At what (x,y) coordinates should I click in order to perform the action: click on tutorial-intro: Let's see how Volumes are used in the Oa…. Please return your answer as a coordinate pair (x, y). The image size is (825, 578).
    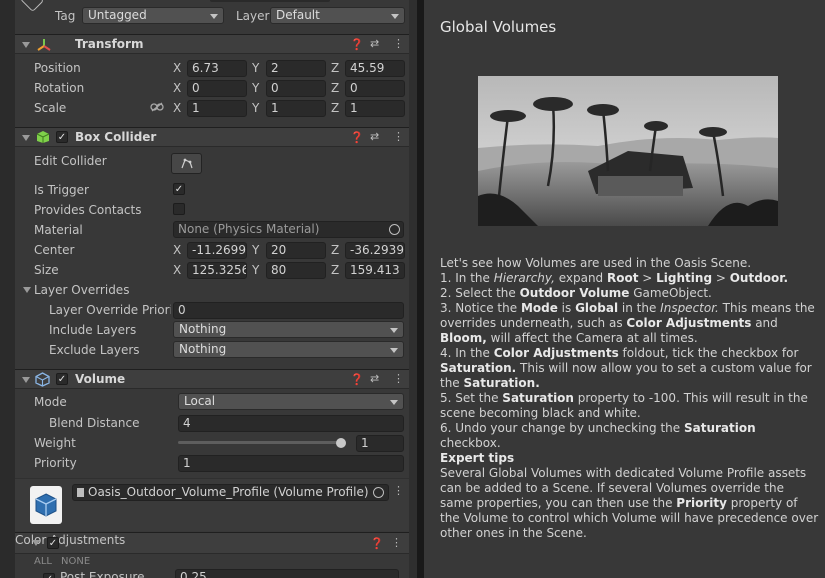
    Looking at the image, I should click on (596, 263).